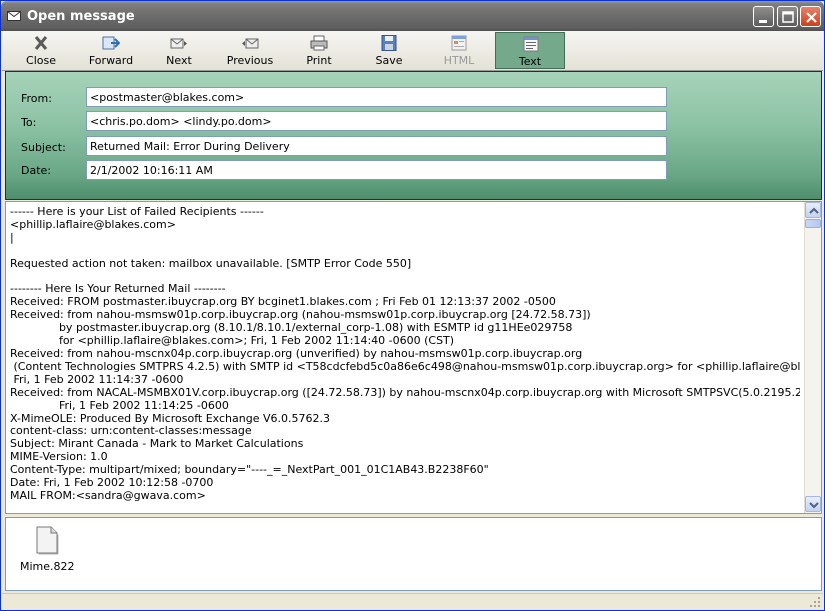  Describe the element at coordinates (812, 357) in the screenshot. I see `vertical-scrollbar` at that location.